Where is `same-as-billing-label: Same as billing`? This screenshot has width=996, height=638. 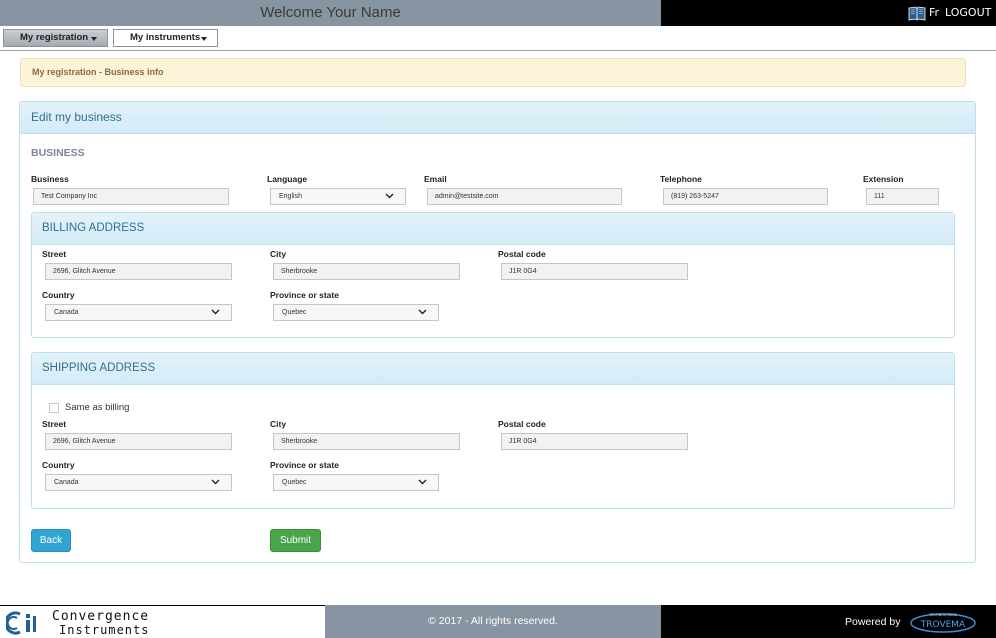
same-as-billing-label: Same as billing is located at coordinates (97, 407).